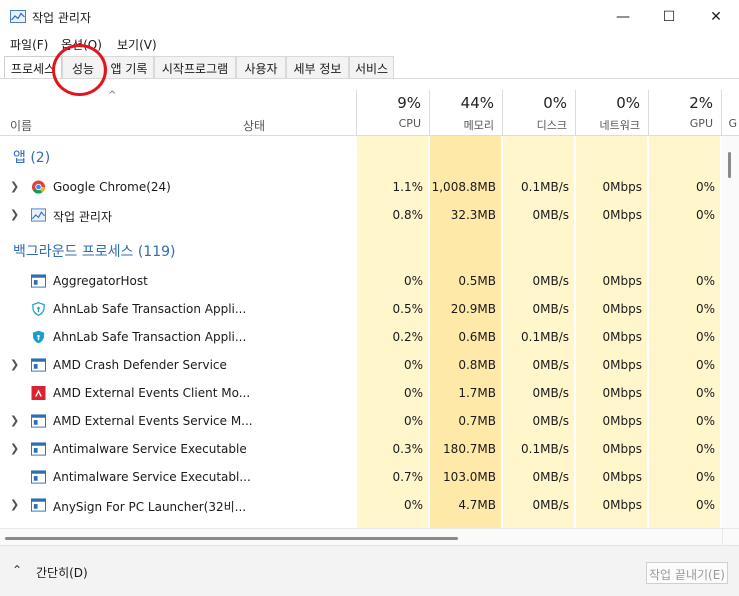 Image resolution: width=739 pixels, height=596 pixels. What do you see at coordinates (732, 123) in the screenshot?
I see `header-gpu-engine-label: G` at bounding box center [732, 123].